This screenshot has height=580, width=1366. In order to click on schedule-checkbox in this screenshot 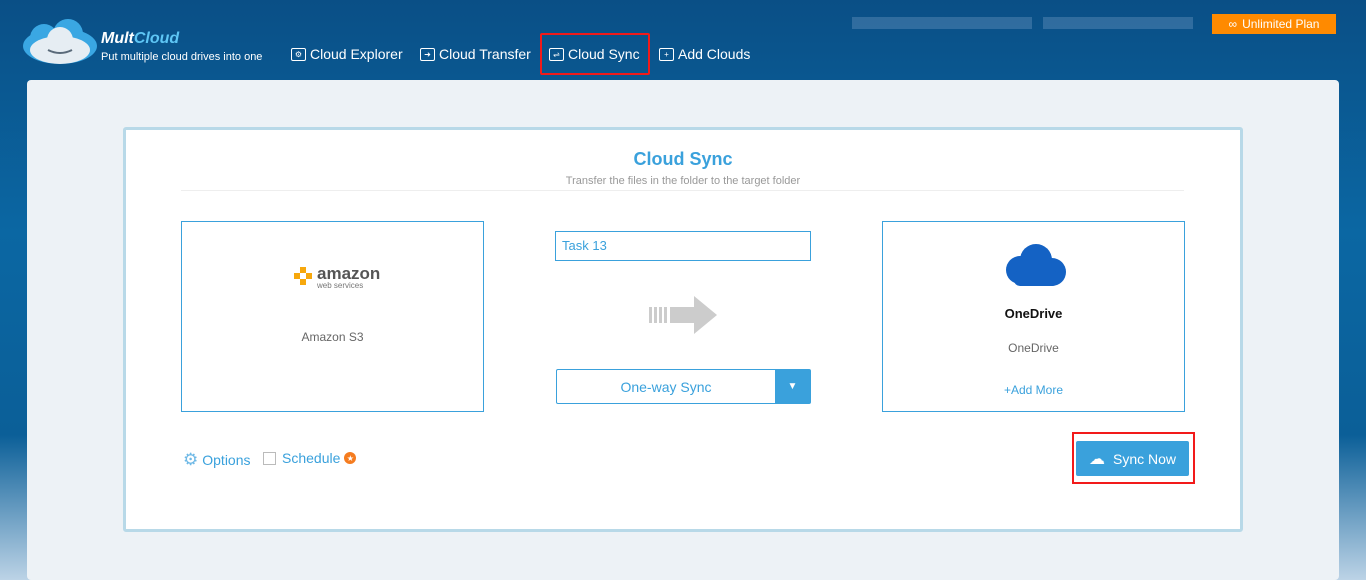, I will do `click(269, 458)`.